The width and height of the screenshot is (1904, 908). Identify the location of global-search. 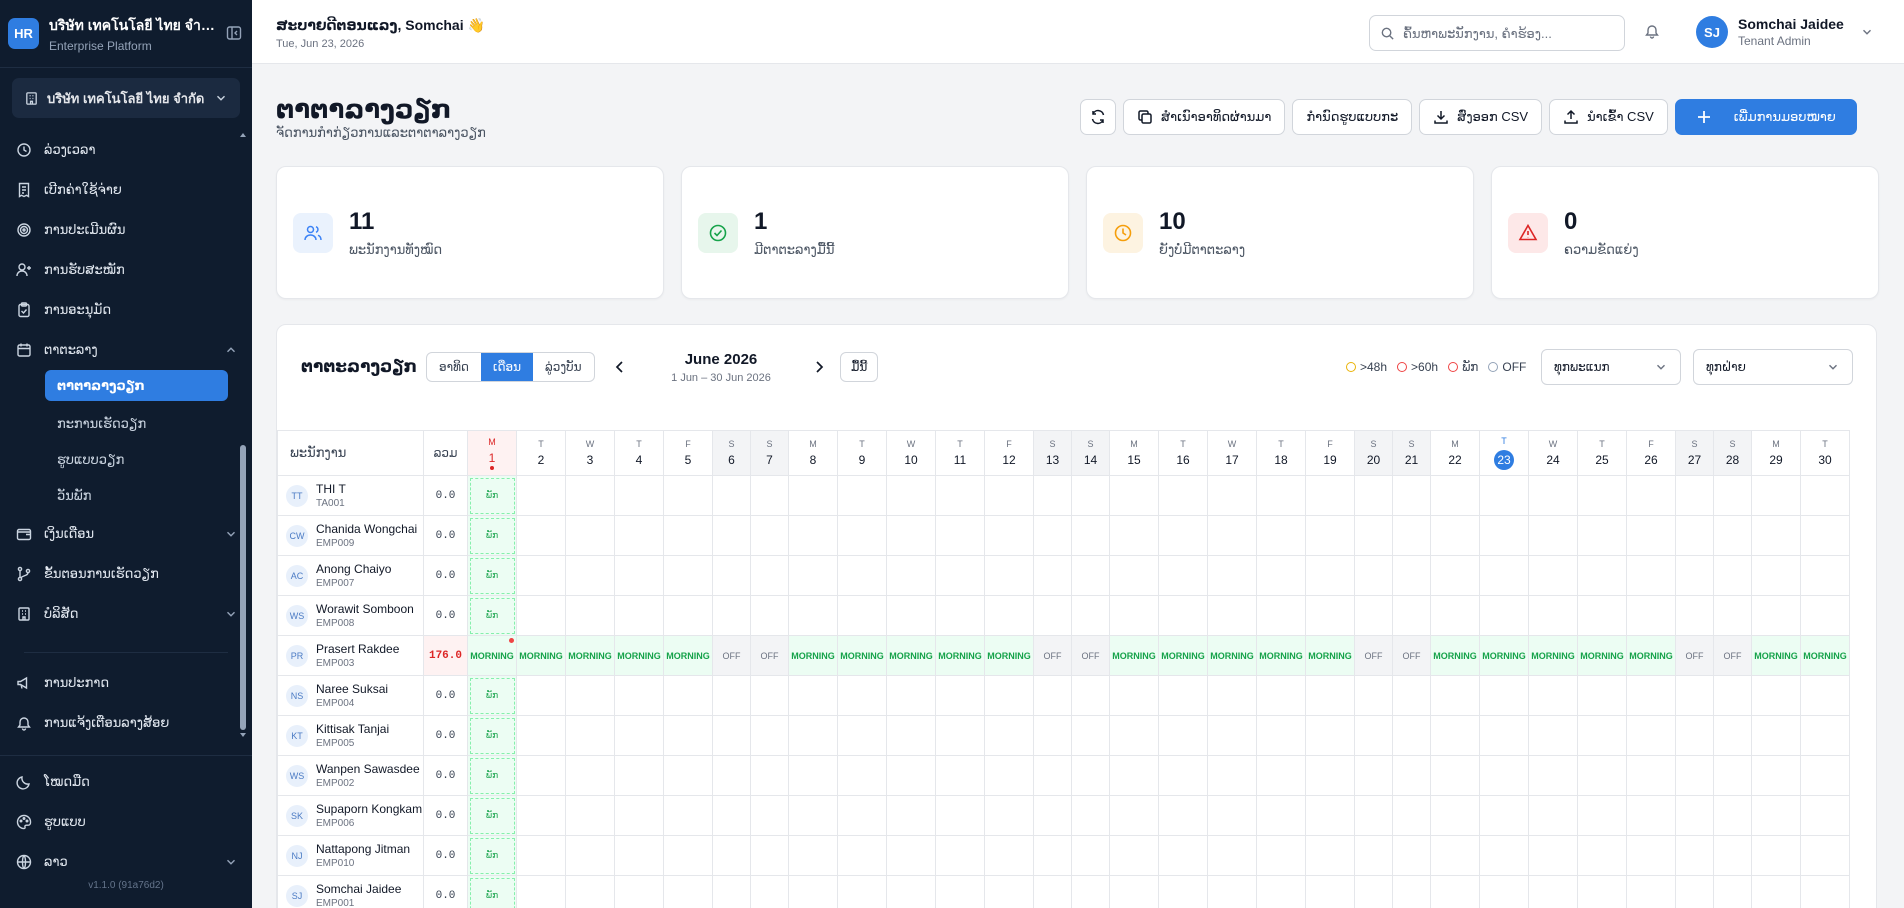
(1497, 33).